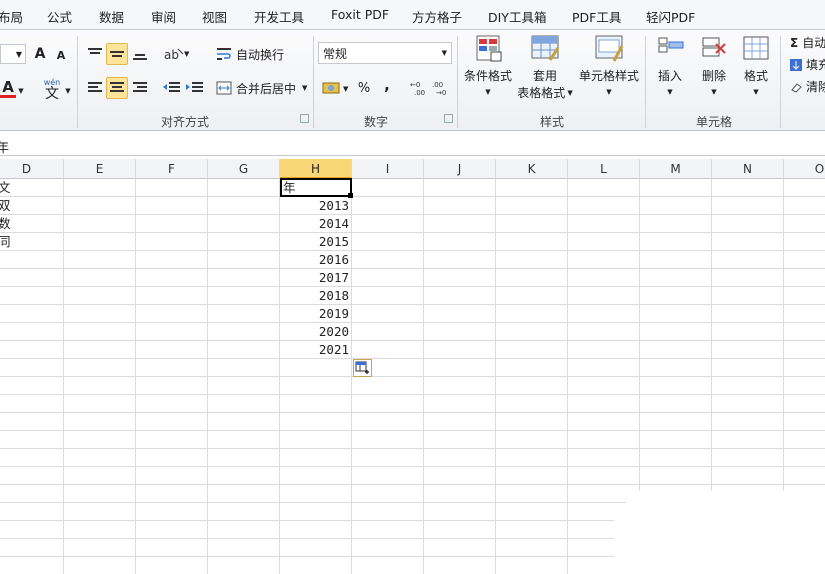 Image resolution: width=825 pixels, height=574 pixels. Describe the element at coordinates (140, 54) in the screenshot. I see `align-bottom-icon` at that location.